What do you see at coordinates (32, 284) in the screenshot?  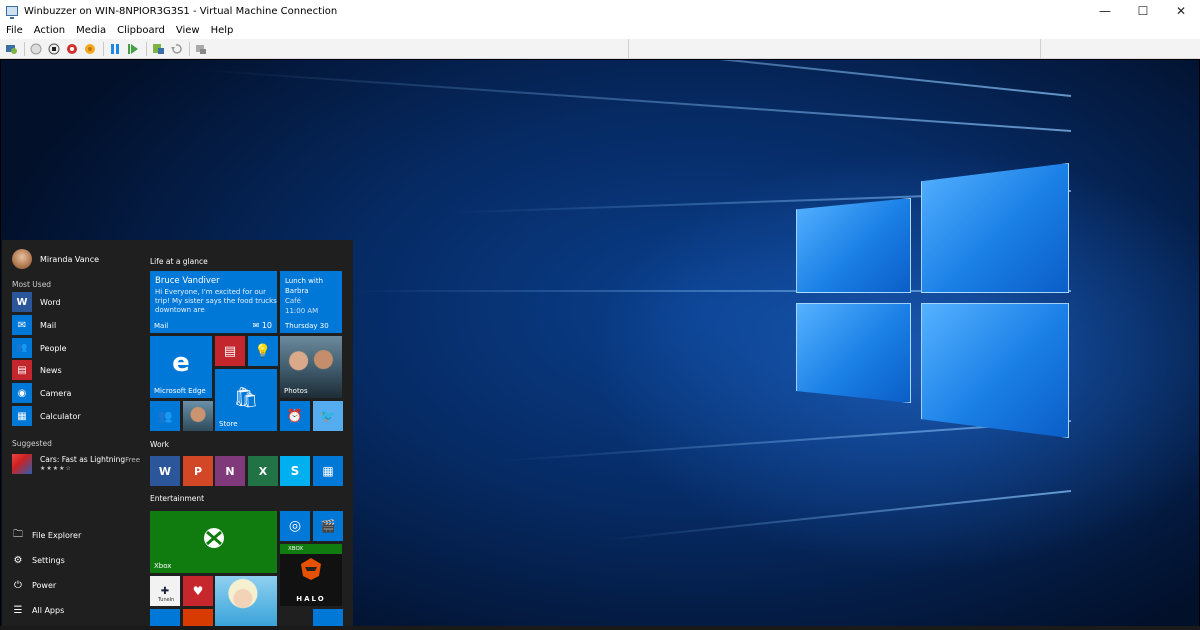 I see `most-used-heading: Most Used` at bounding box center [32, 284].